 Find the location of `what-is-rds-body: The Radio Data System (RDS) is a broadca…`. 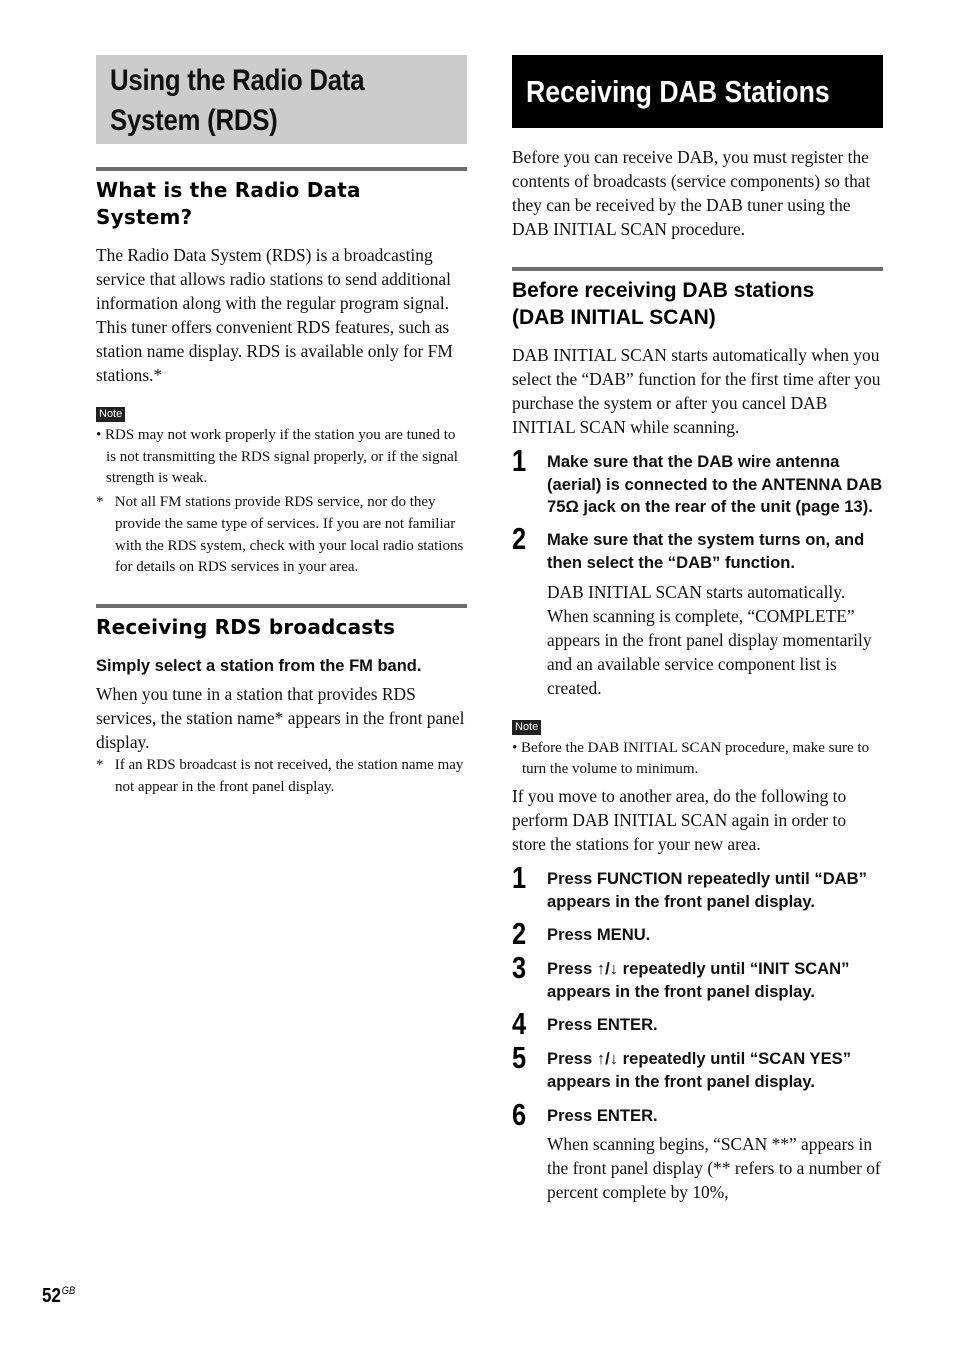

what-is-rds-body: The Radio Data System (RDS) is a broadca… is located at coordinates (274, 315).